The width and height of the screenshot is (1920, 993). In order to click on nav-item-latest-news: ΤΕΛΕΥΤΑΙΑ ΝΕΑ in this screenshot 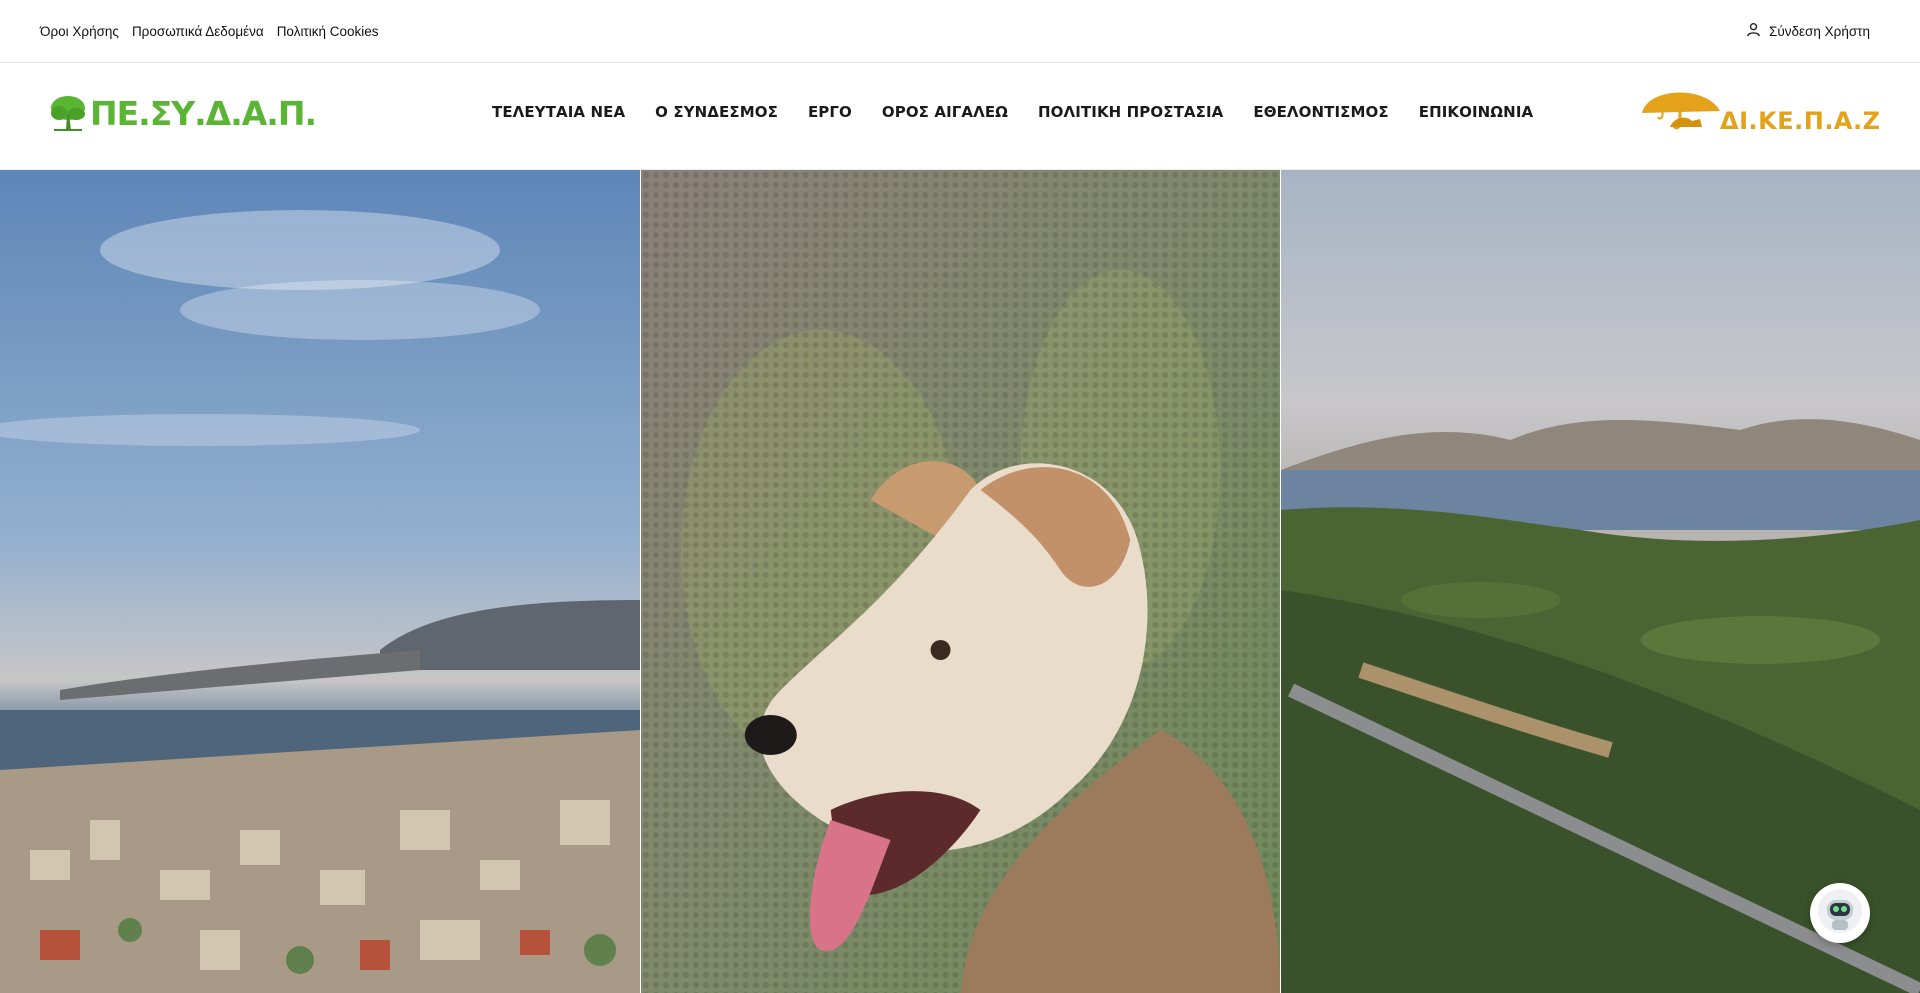, I will do `click(558, 112)`.